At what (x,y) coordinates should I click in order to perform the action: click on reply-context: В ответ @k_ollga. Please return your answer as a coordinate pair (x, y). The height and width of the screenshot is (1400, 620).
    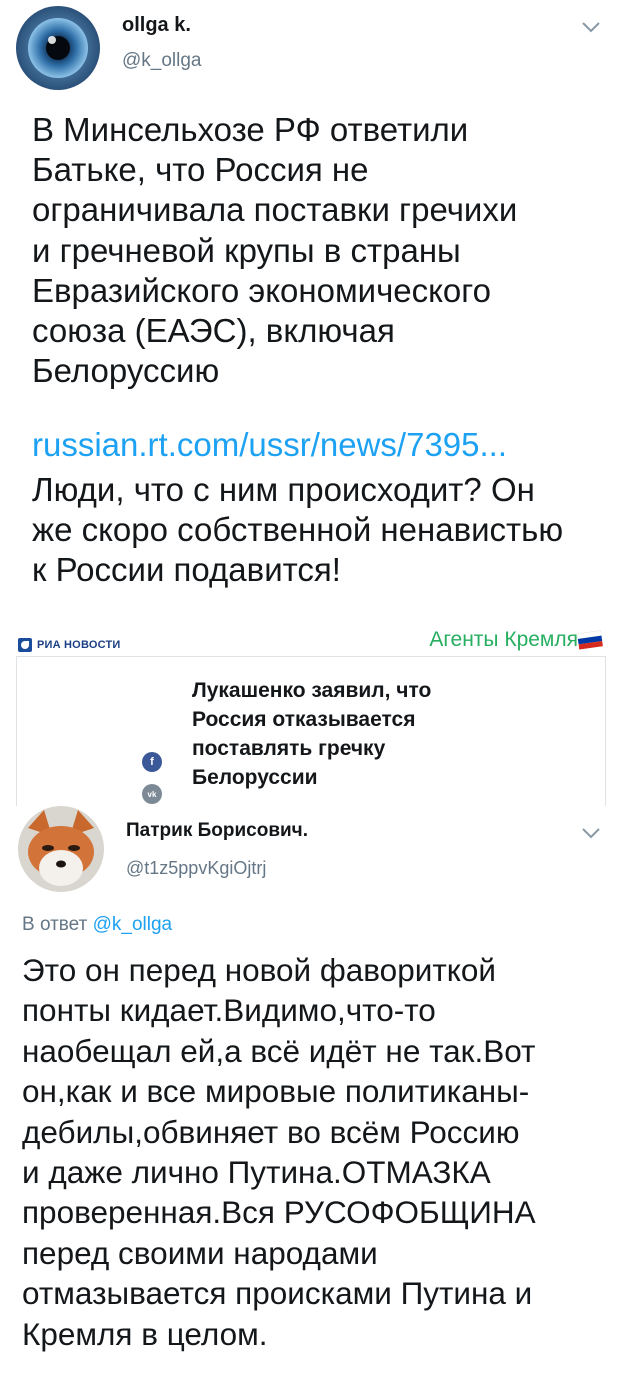
    Looking at the image, I should click on (97, 925).